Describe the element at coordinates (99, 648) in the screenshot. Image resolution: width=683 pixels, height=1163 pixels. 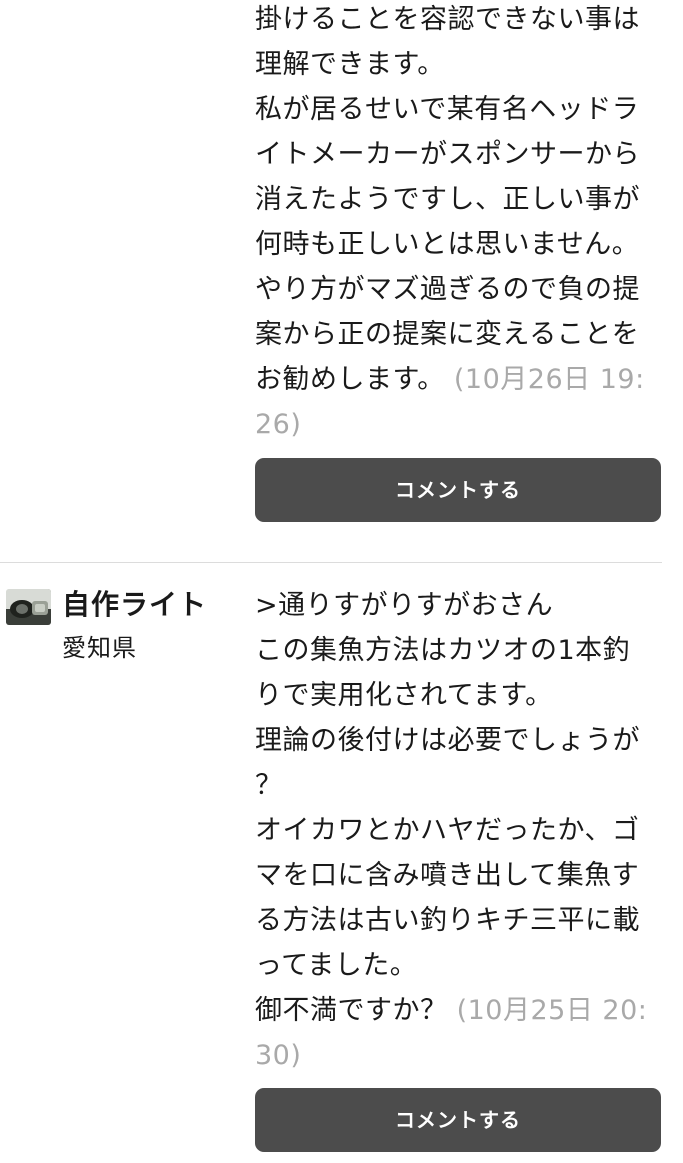
I see `author-prefecture: 愛知県` at that location.